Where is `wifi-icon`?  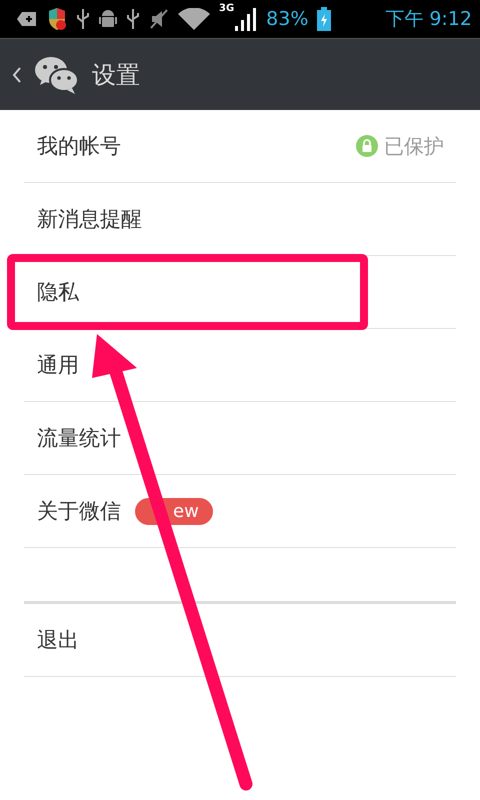 wifi-icon is located at coordinates (194, 19).